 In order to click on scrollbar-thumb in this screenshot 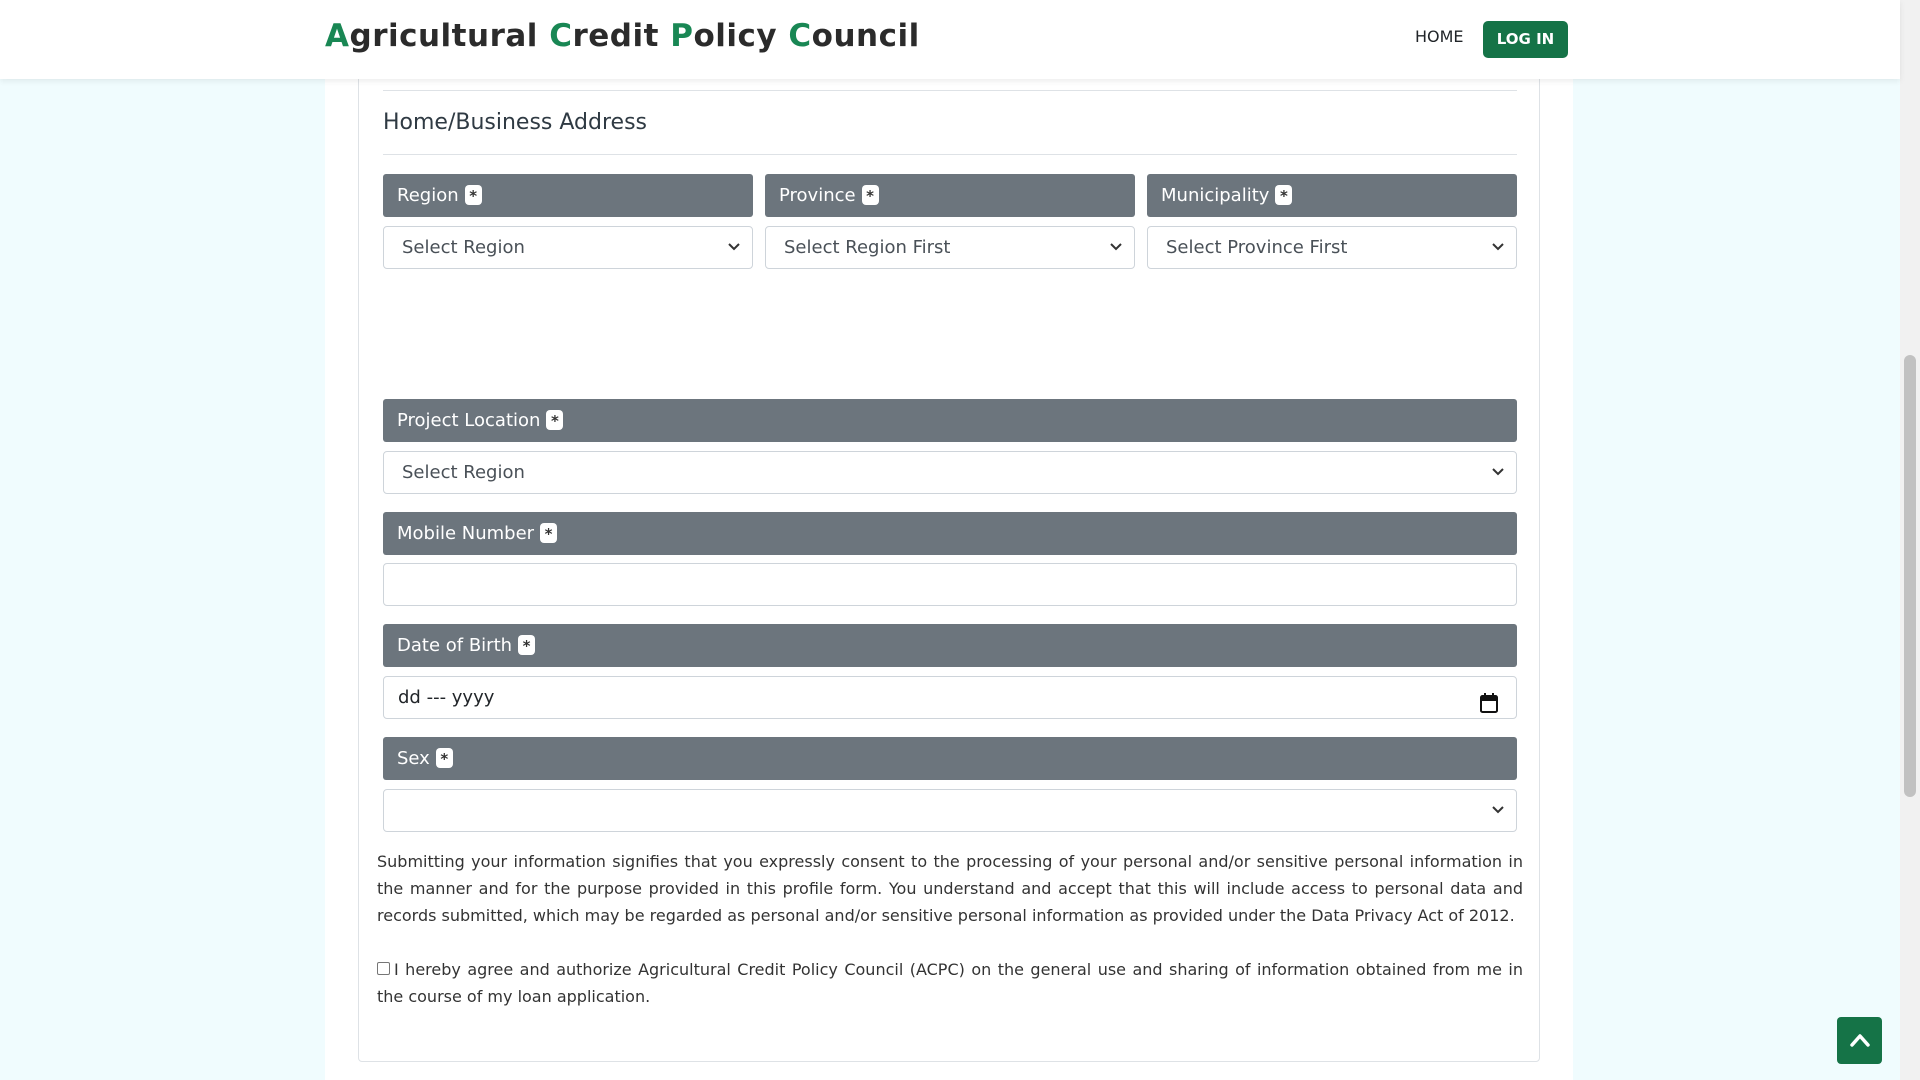, I will do `click(1910, 576)`.